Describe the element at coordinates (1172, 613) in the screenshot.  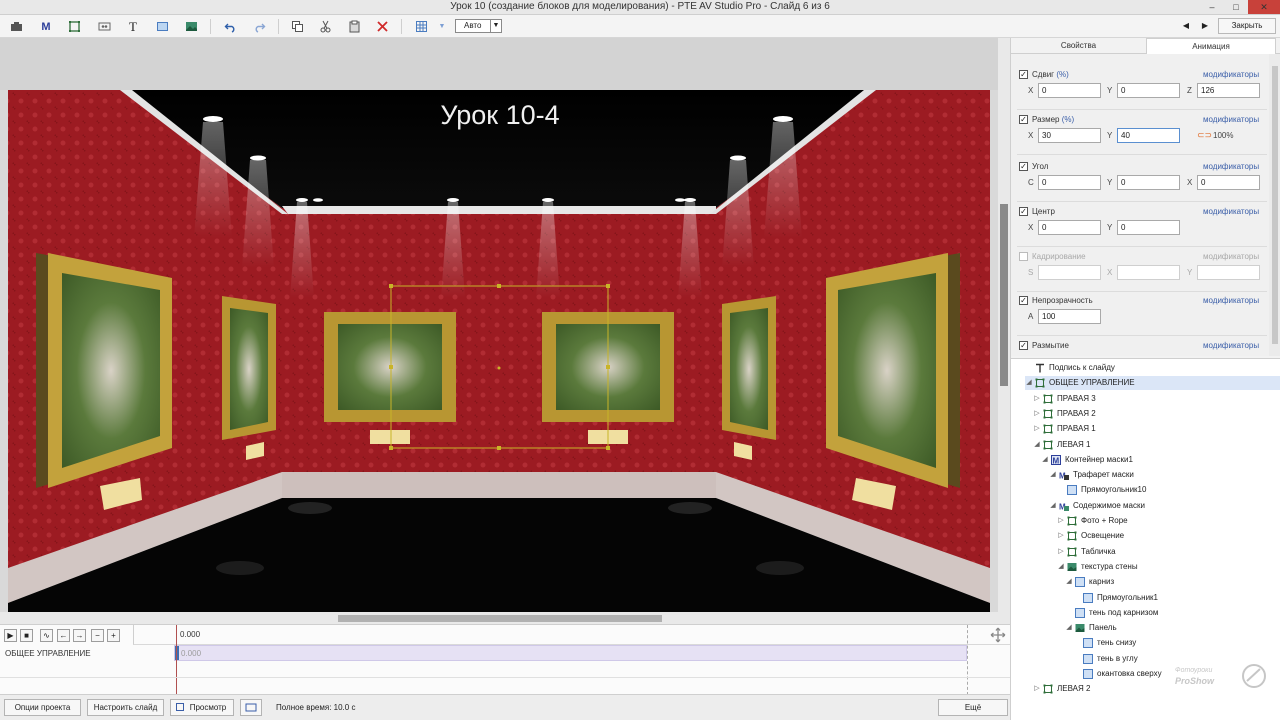
I see `tree-item: тень под карнизом` at that location.